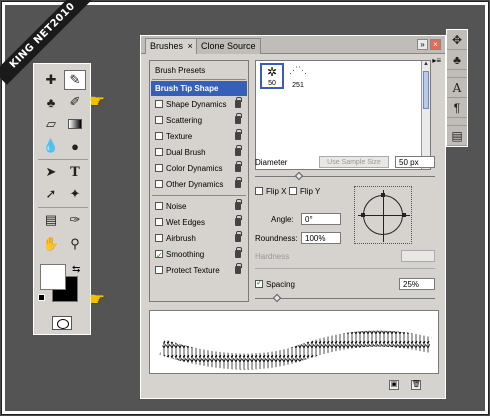  I want to click on option-other-dynamics: Other Dynamics, so click(199, 184).